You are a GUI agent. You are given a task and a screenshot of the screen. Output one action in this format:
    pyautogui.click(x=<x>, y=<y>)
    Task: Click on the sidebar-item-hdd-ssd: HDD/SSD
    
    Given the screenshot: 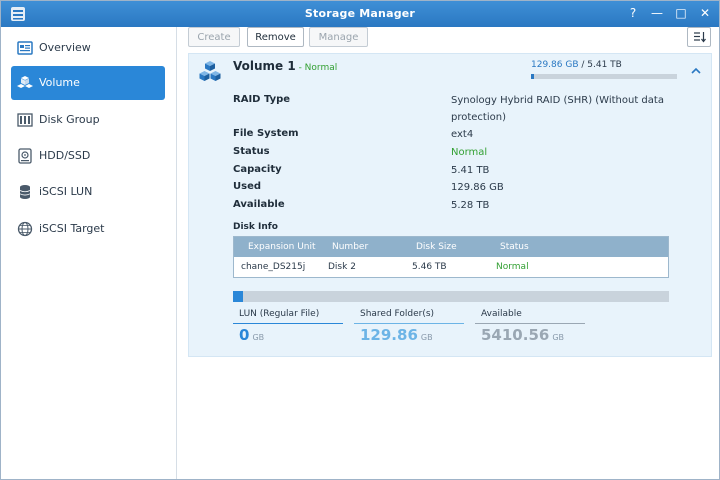 What is the action you would take?
    pyautogui.click(x=88, y=156)
    